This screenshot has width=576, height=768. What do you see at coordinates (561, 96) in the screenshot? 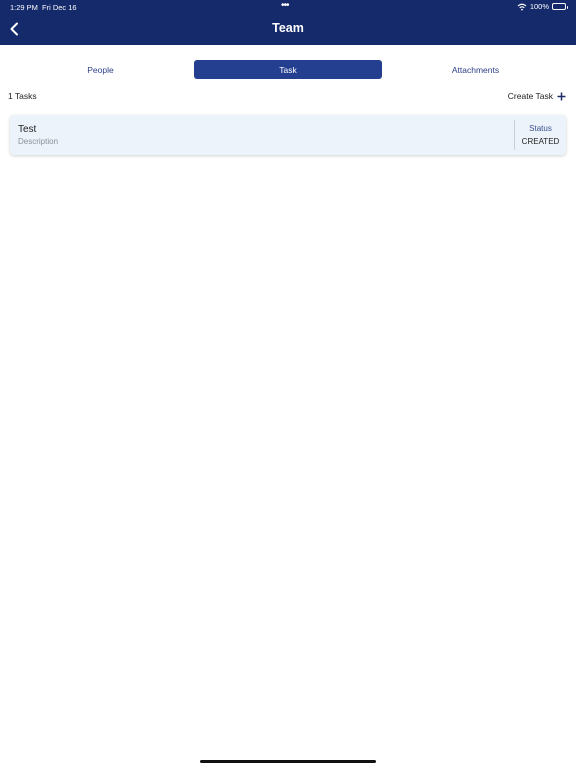
I see `plus-icon` at bounding box center [561, 96].